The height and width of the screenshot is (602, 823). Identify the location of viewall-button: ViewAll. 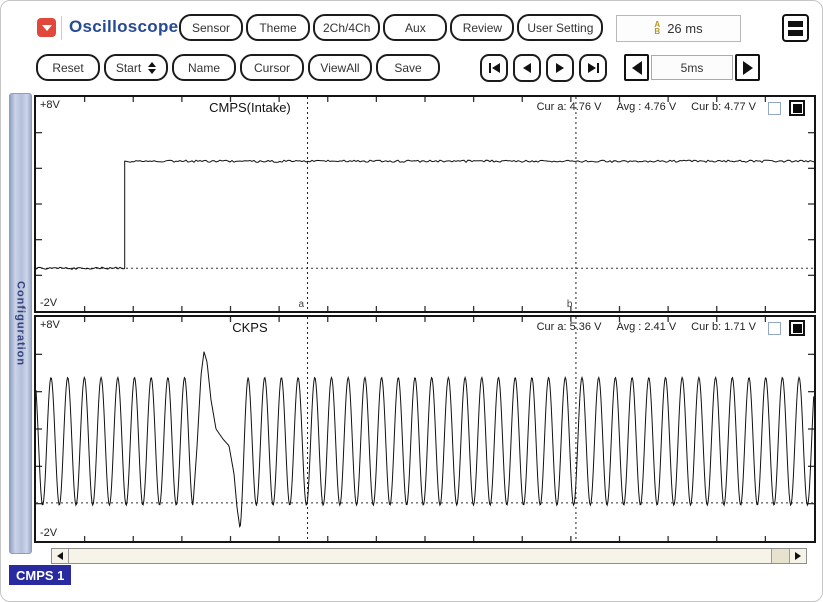
(340, 67).